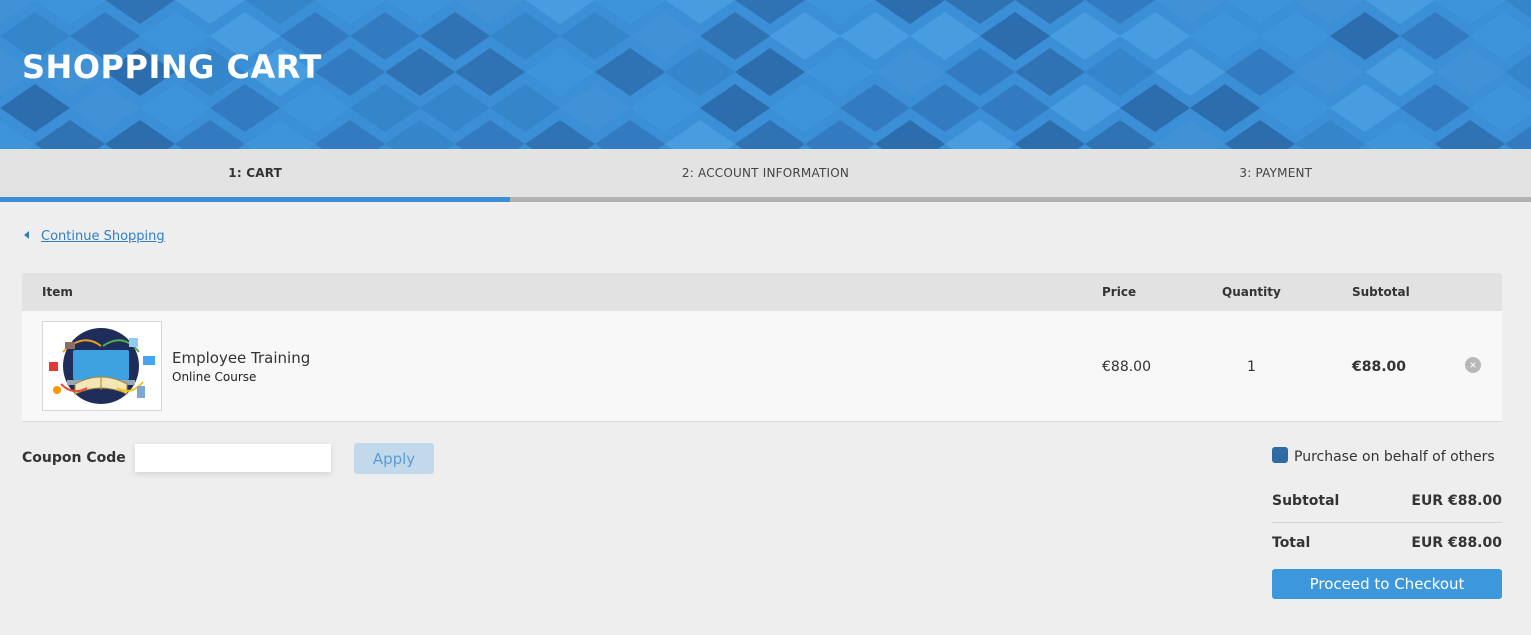 This screenshot has height=635, width=1531. What do you see at coordinates (1119, 292) in the screenshot?
I see `col-price-header: Price` at bounding box center [1119, 292].